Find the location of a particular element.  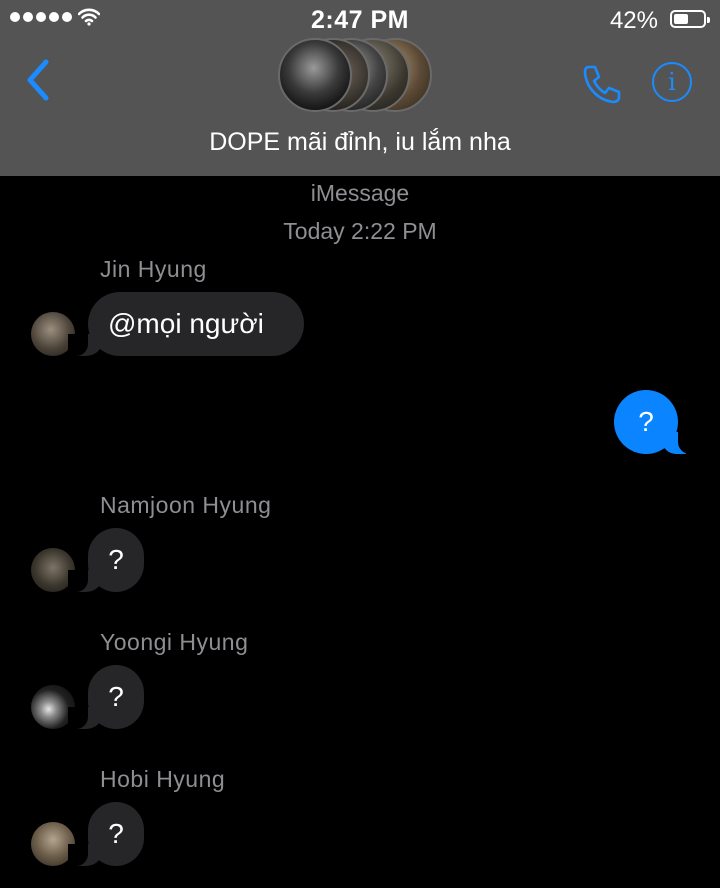

sender-name: Yoongi Hyung is located at coordinates (174, 642).